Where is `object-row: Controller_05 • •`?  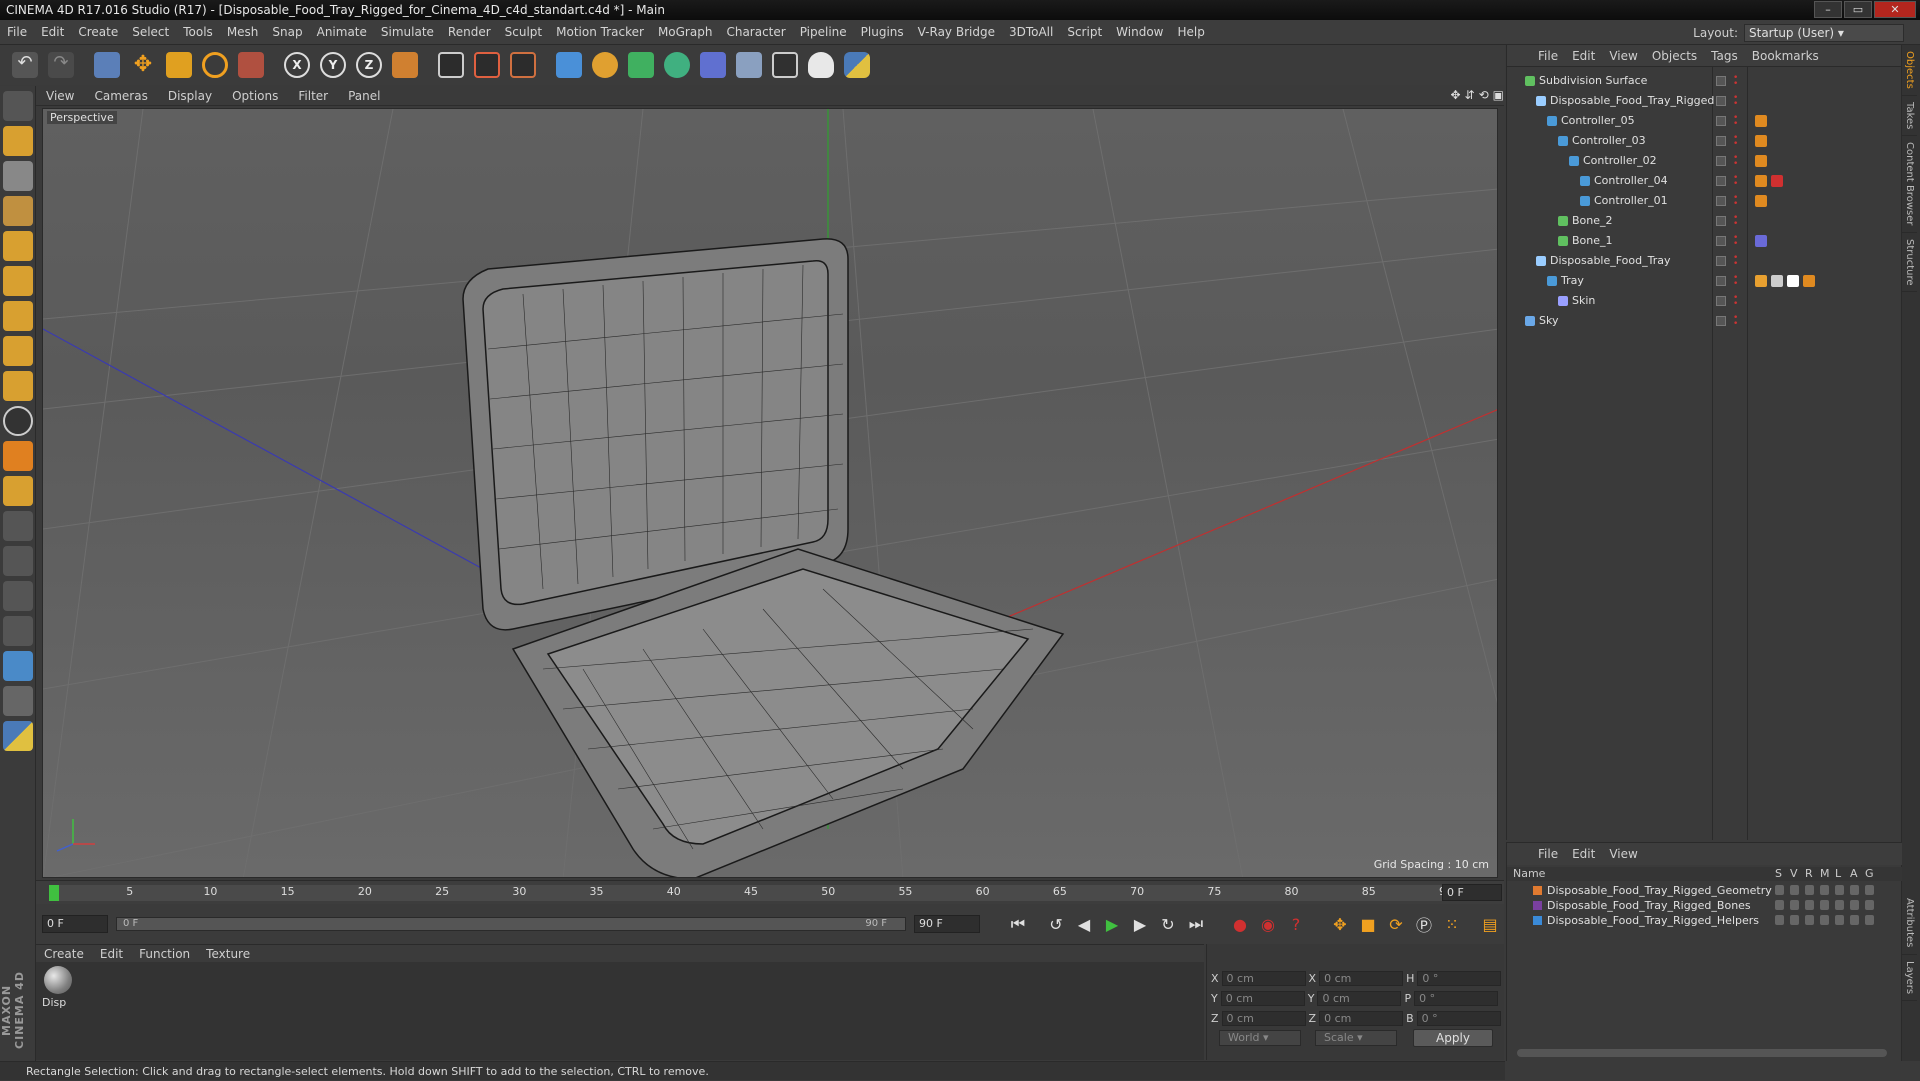 object-row: Controller_05 • • is located at coordinates (1704, 121).